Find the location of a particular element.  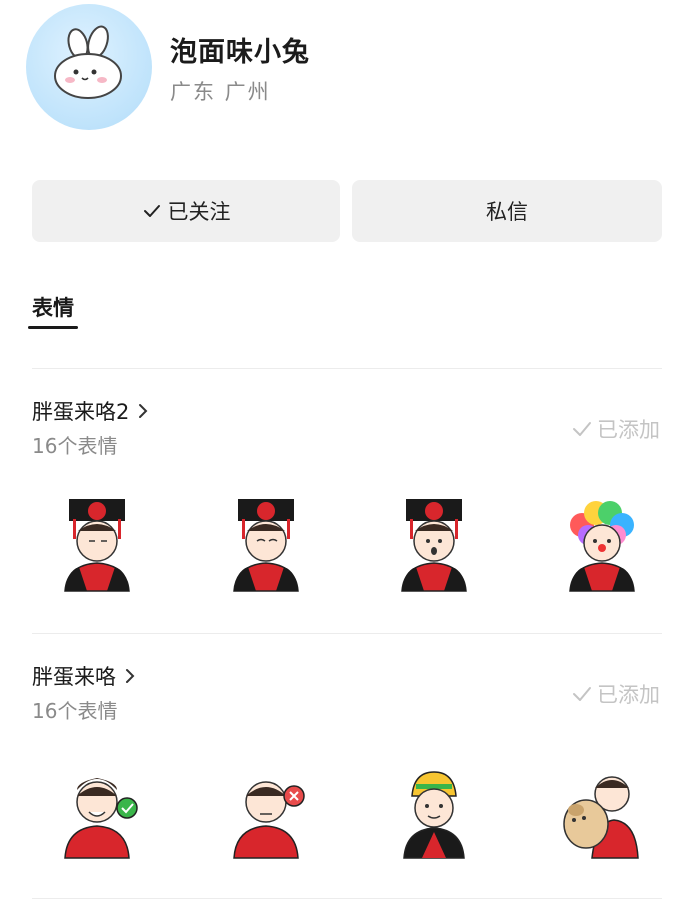

pack-title-link: 胖蛋来咯2 is located at coordinates (90, 411).